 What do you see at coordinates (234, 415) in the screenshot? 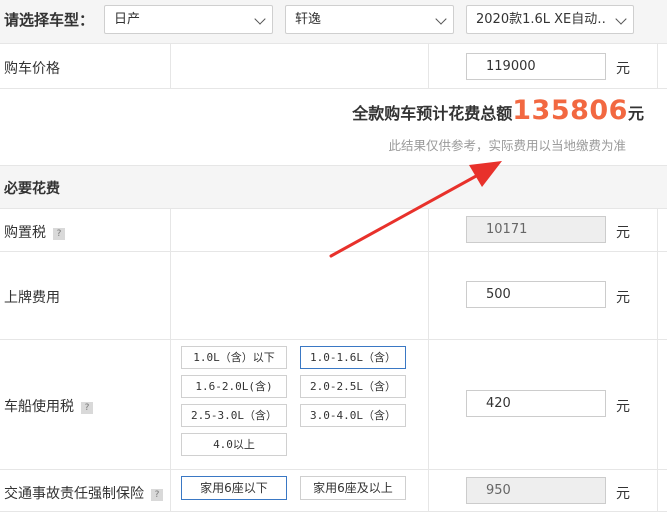
I see `displacement-option: 2.5-3.0L（含）` at bounding box center [234, 415].